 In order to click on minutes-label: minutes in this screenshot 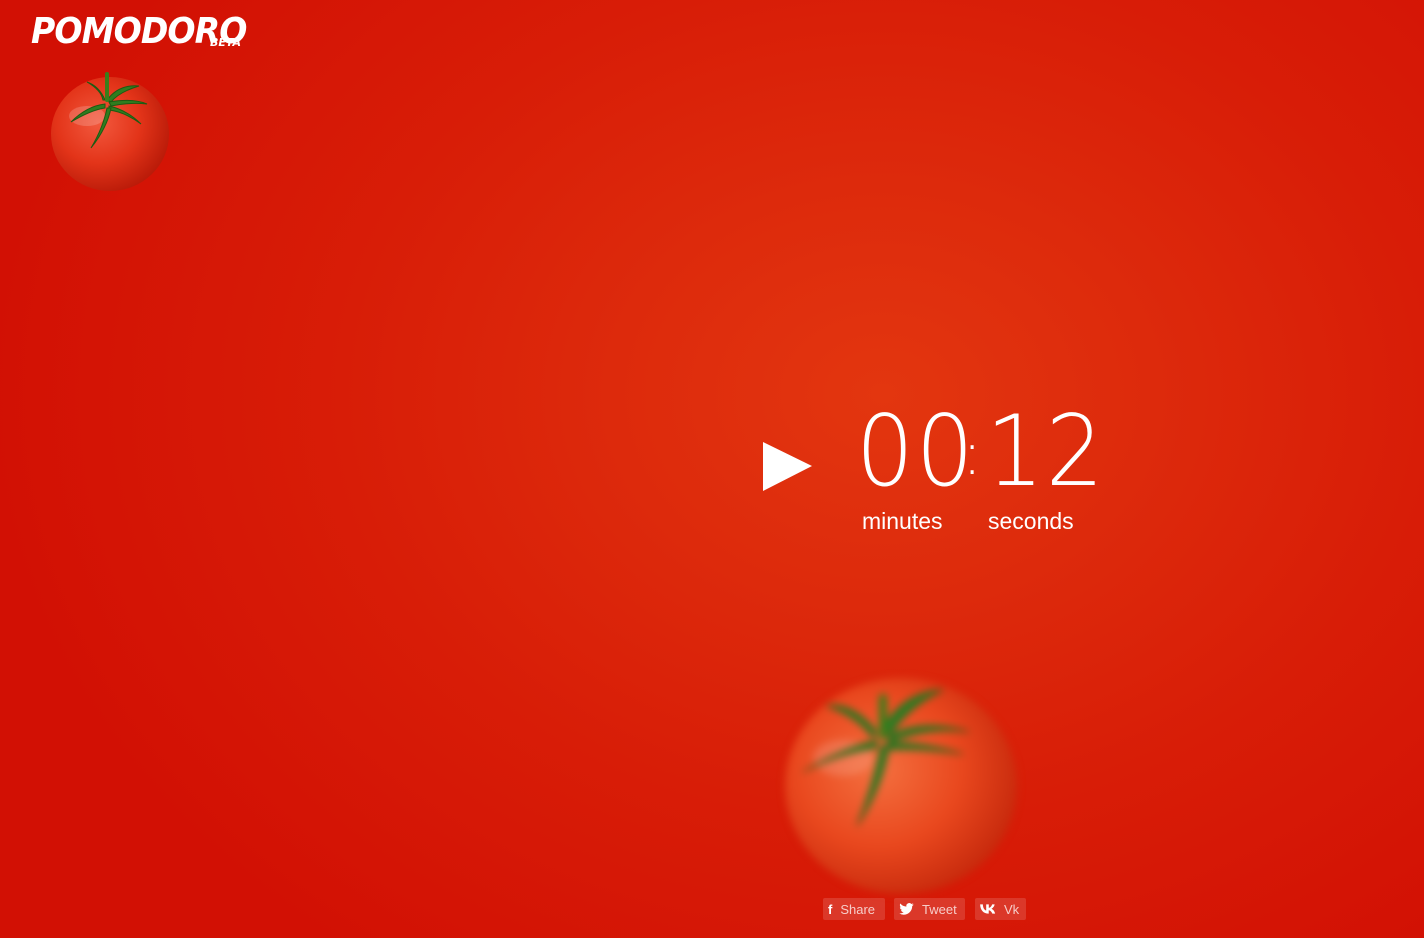, I will do `click(902, 521)`.